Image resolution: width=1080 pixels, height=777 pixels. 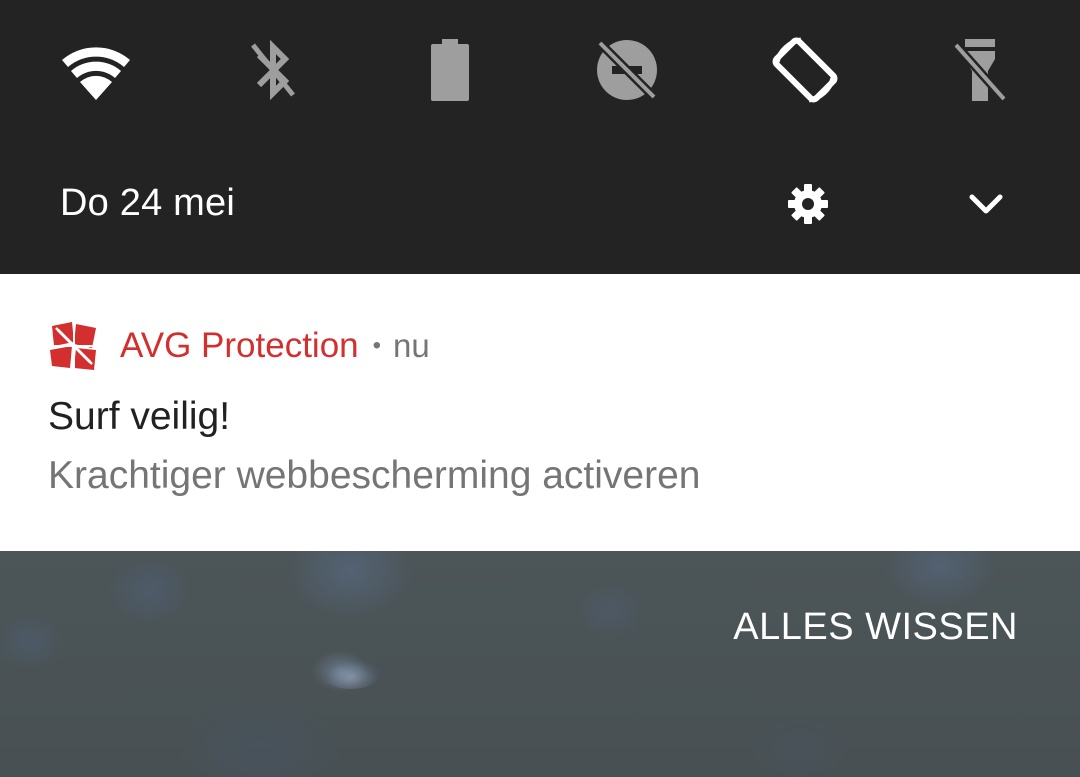 I want to click on bluetooth-off-icon, so click(x=273, y=70).